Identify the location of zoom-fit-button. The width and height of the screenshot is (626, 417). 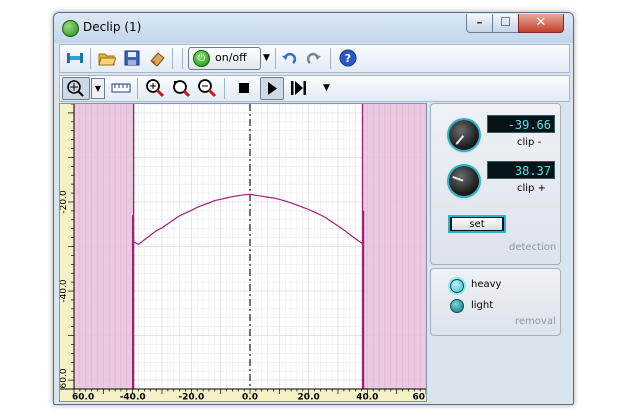
(181, 88).